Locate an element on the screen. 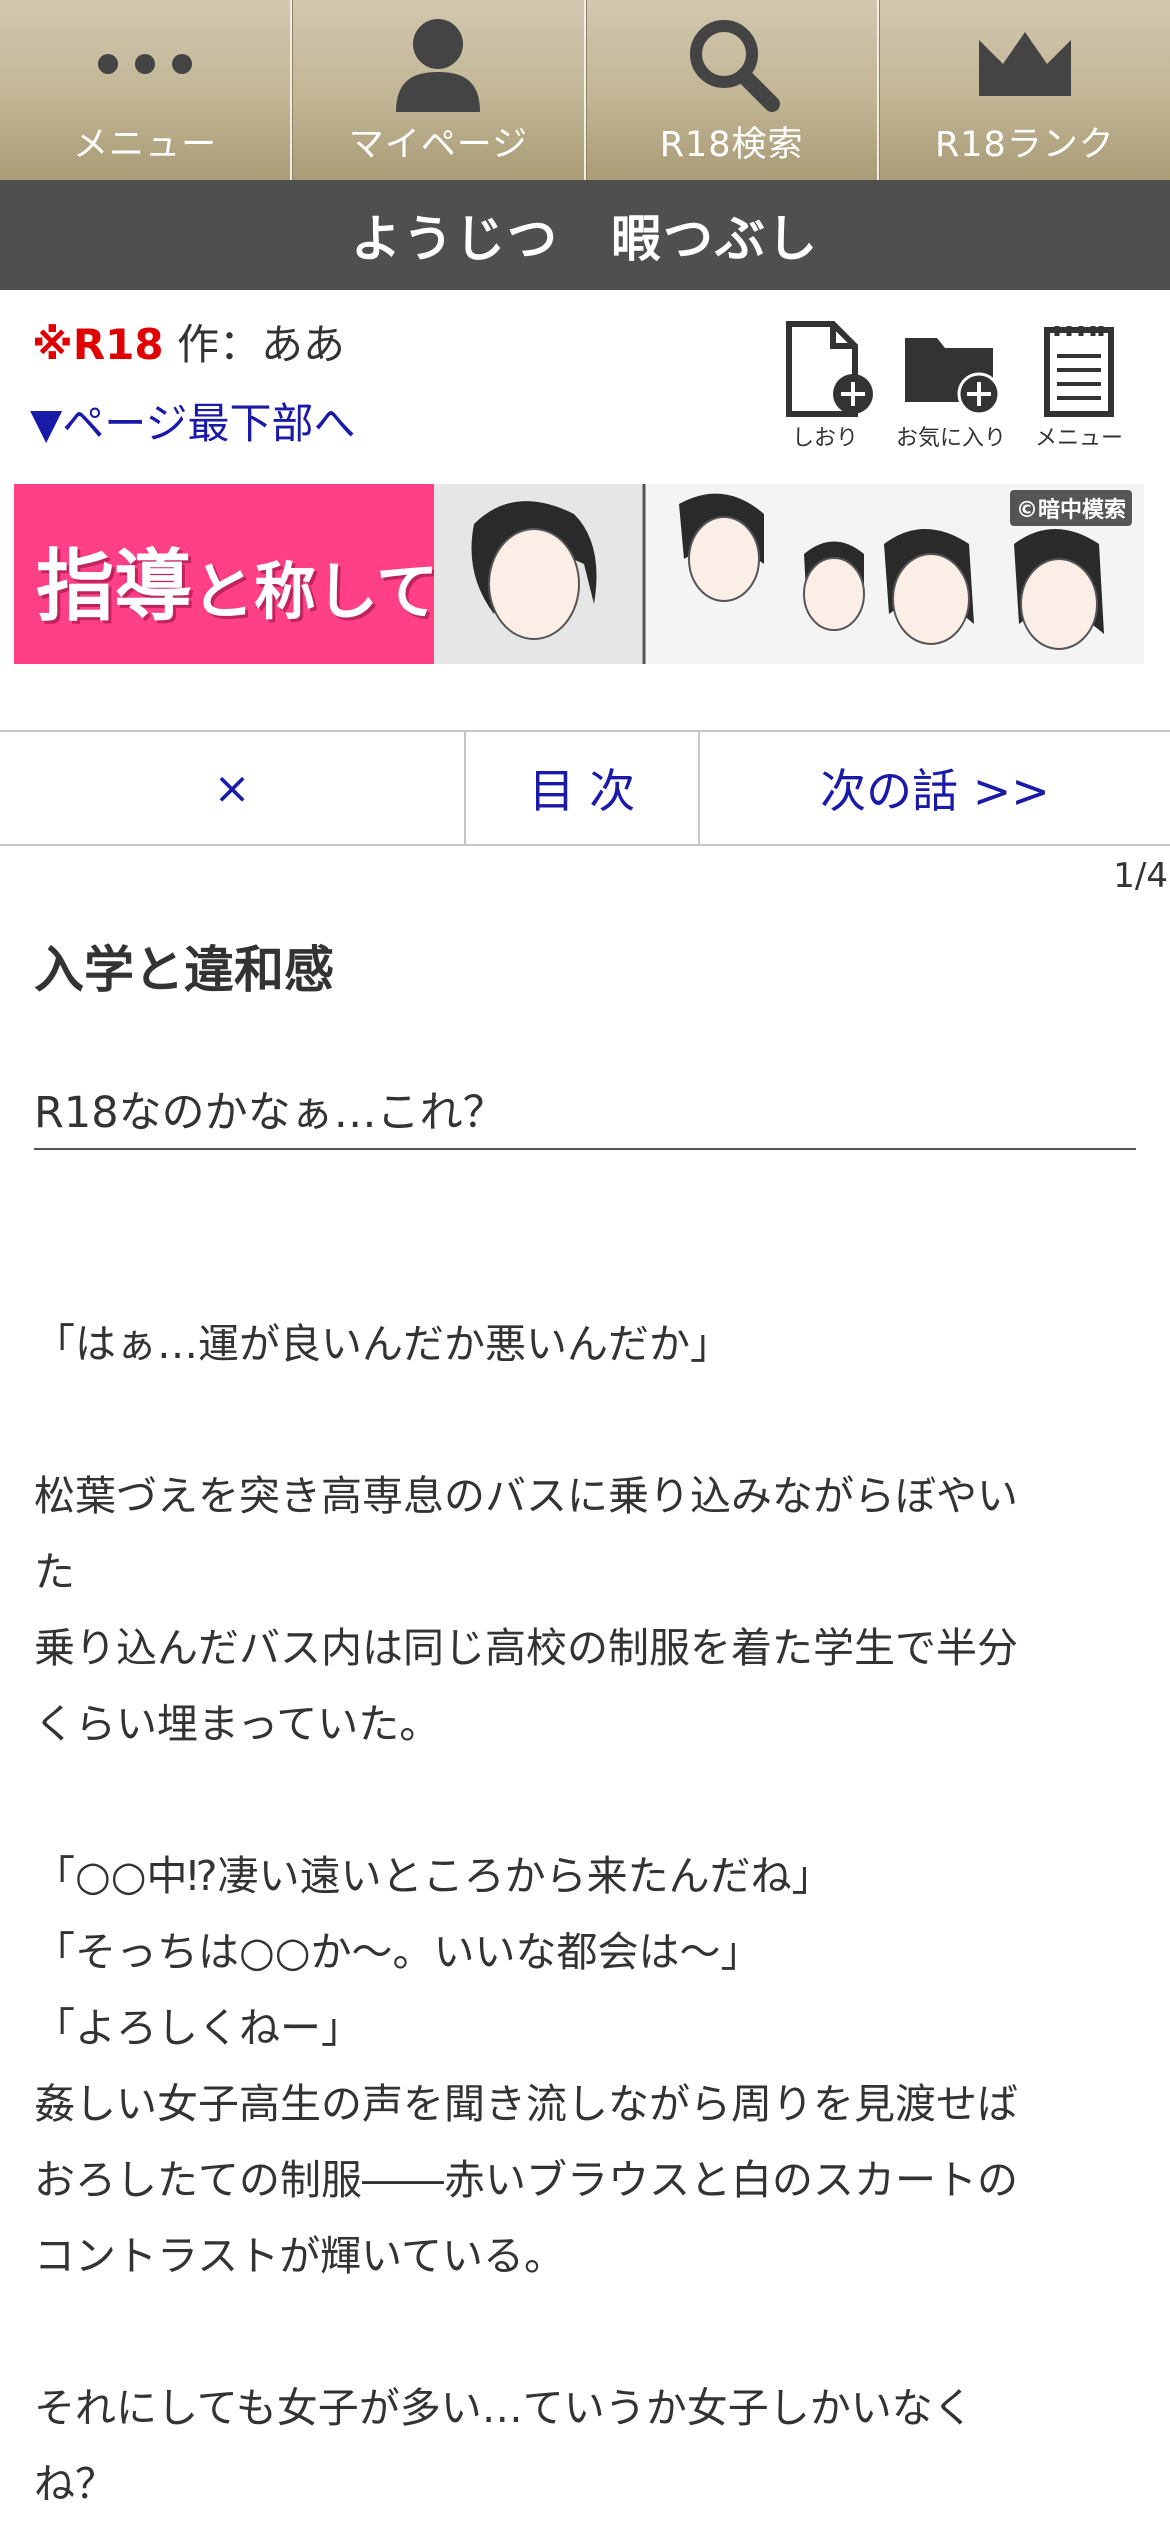 Image resolution: width=1170 pixels, height=2532 pixels. story-line: おろしたての制服――赤いブラウスと白のスカートの is located at coordinates (526, 2180).